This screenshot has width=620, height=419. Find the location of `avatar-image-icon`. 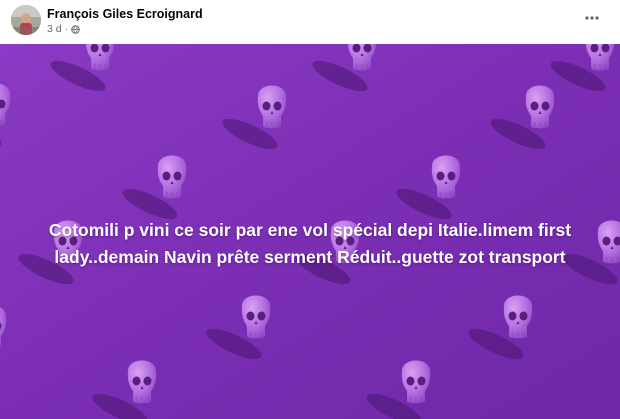

avatar-image-icon is located at coordinates (26, 20).